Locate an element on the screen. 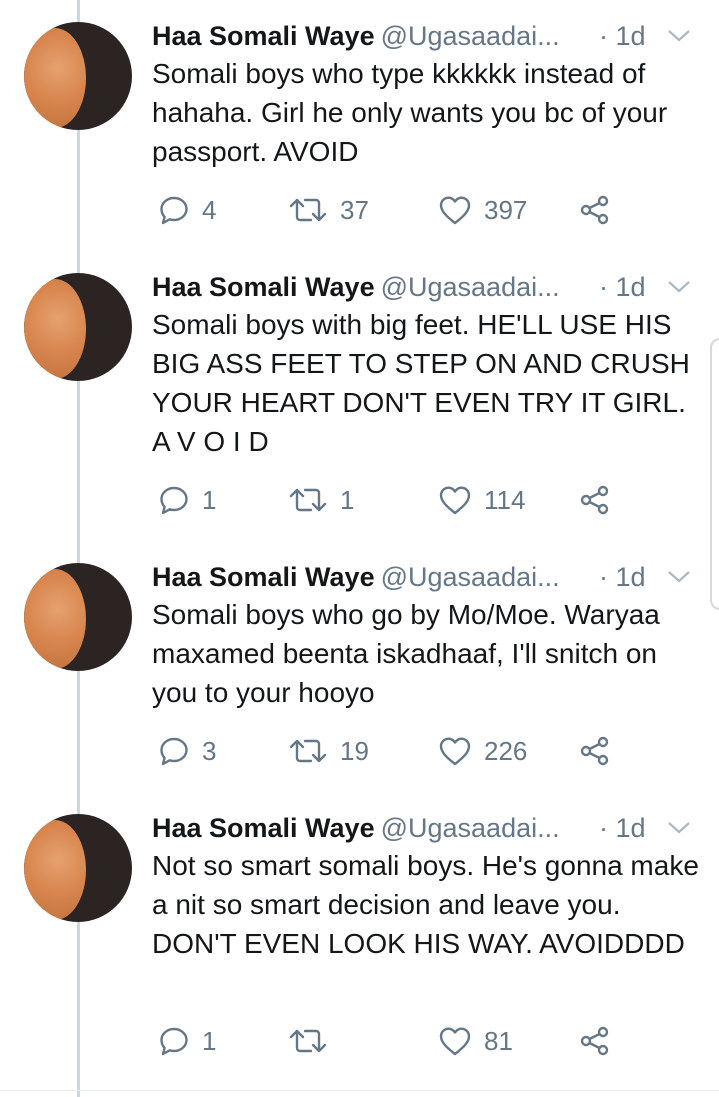  reply-count: 4 is located at coordinates (209, 209).